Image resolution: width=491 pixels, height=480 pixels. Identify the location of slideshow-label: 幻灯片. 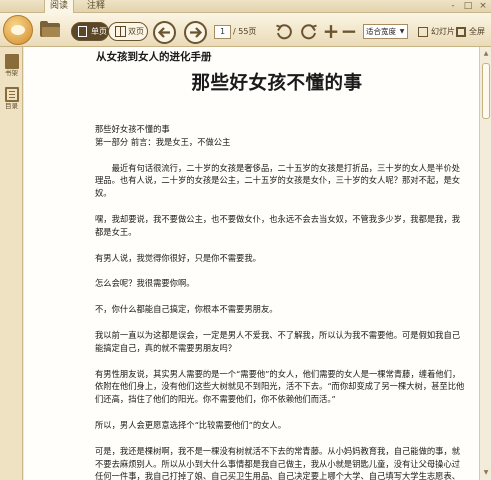
(443, 31).